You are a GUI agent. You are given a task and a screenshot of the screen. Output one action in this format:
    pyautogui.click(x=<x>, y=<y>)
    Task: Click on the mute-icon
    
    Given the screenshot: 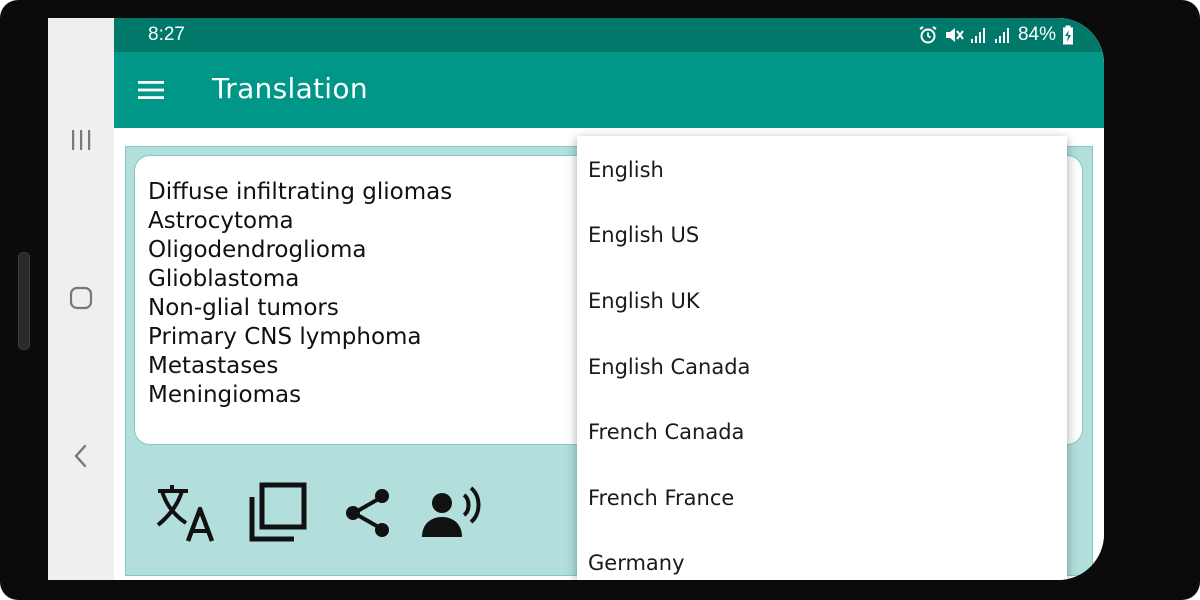 What is the action you would take?
    pyautogui.click(x=954, y=35)
    